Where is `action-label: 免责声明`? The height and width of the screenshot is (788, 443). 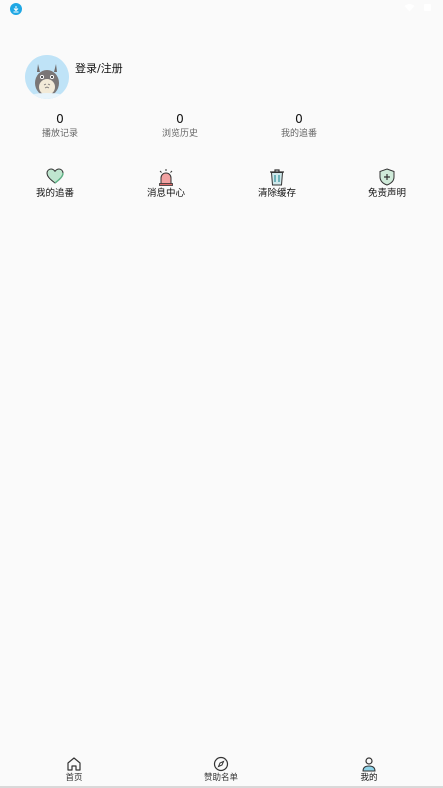
action-label: 免责声明 is located at coordinates (386, 193).